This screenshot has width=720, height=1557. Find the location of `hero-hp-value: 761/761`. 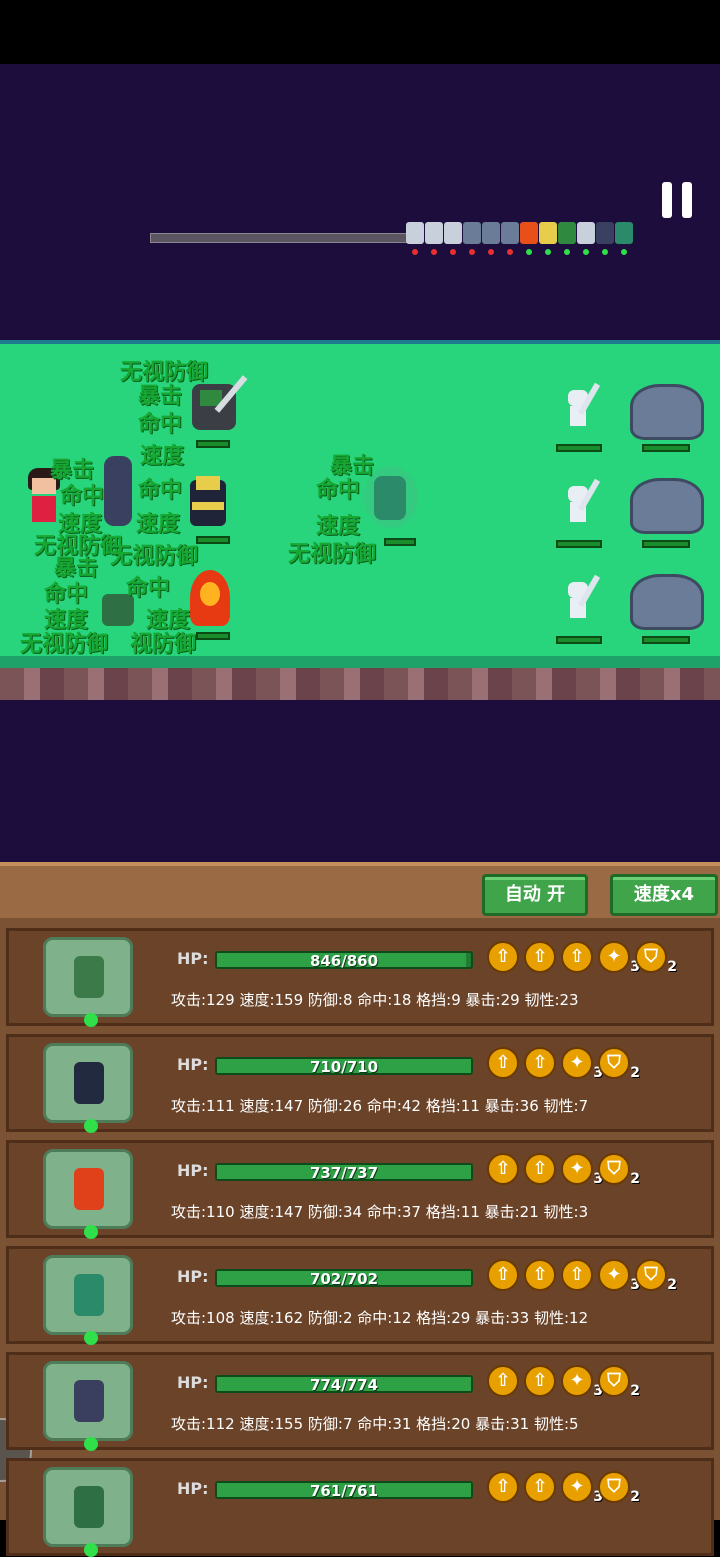

hero-hp-value: 761/761 is located at coordinates (344, 1491).